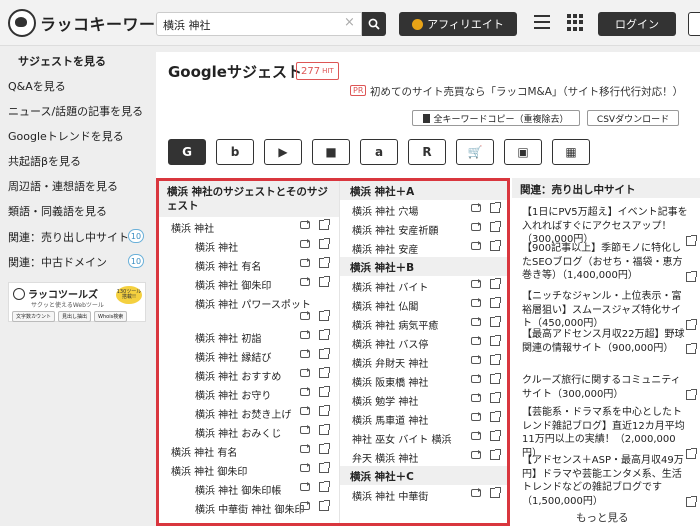  I want to click on clear-search-icon: ×, so click(349, 22).